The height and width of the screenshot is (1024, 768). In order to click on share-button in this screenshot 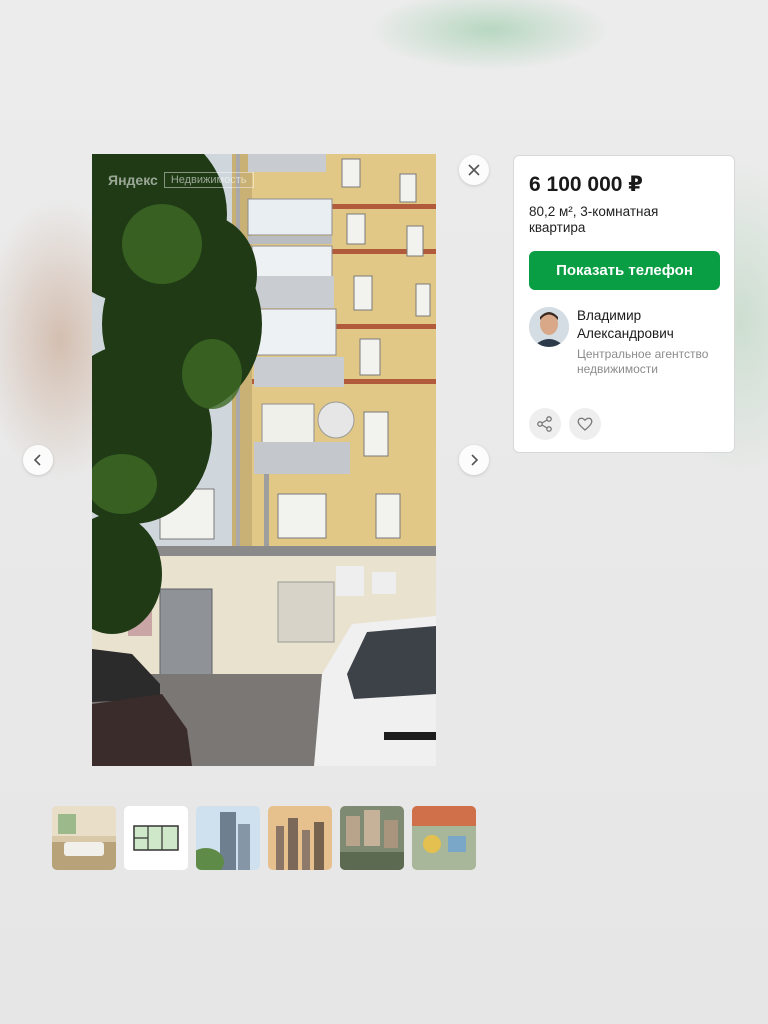, I will do `click(545, 424)`.